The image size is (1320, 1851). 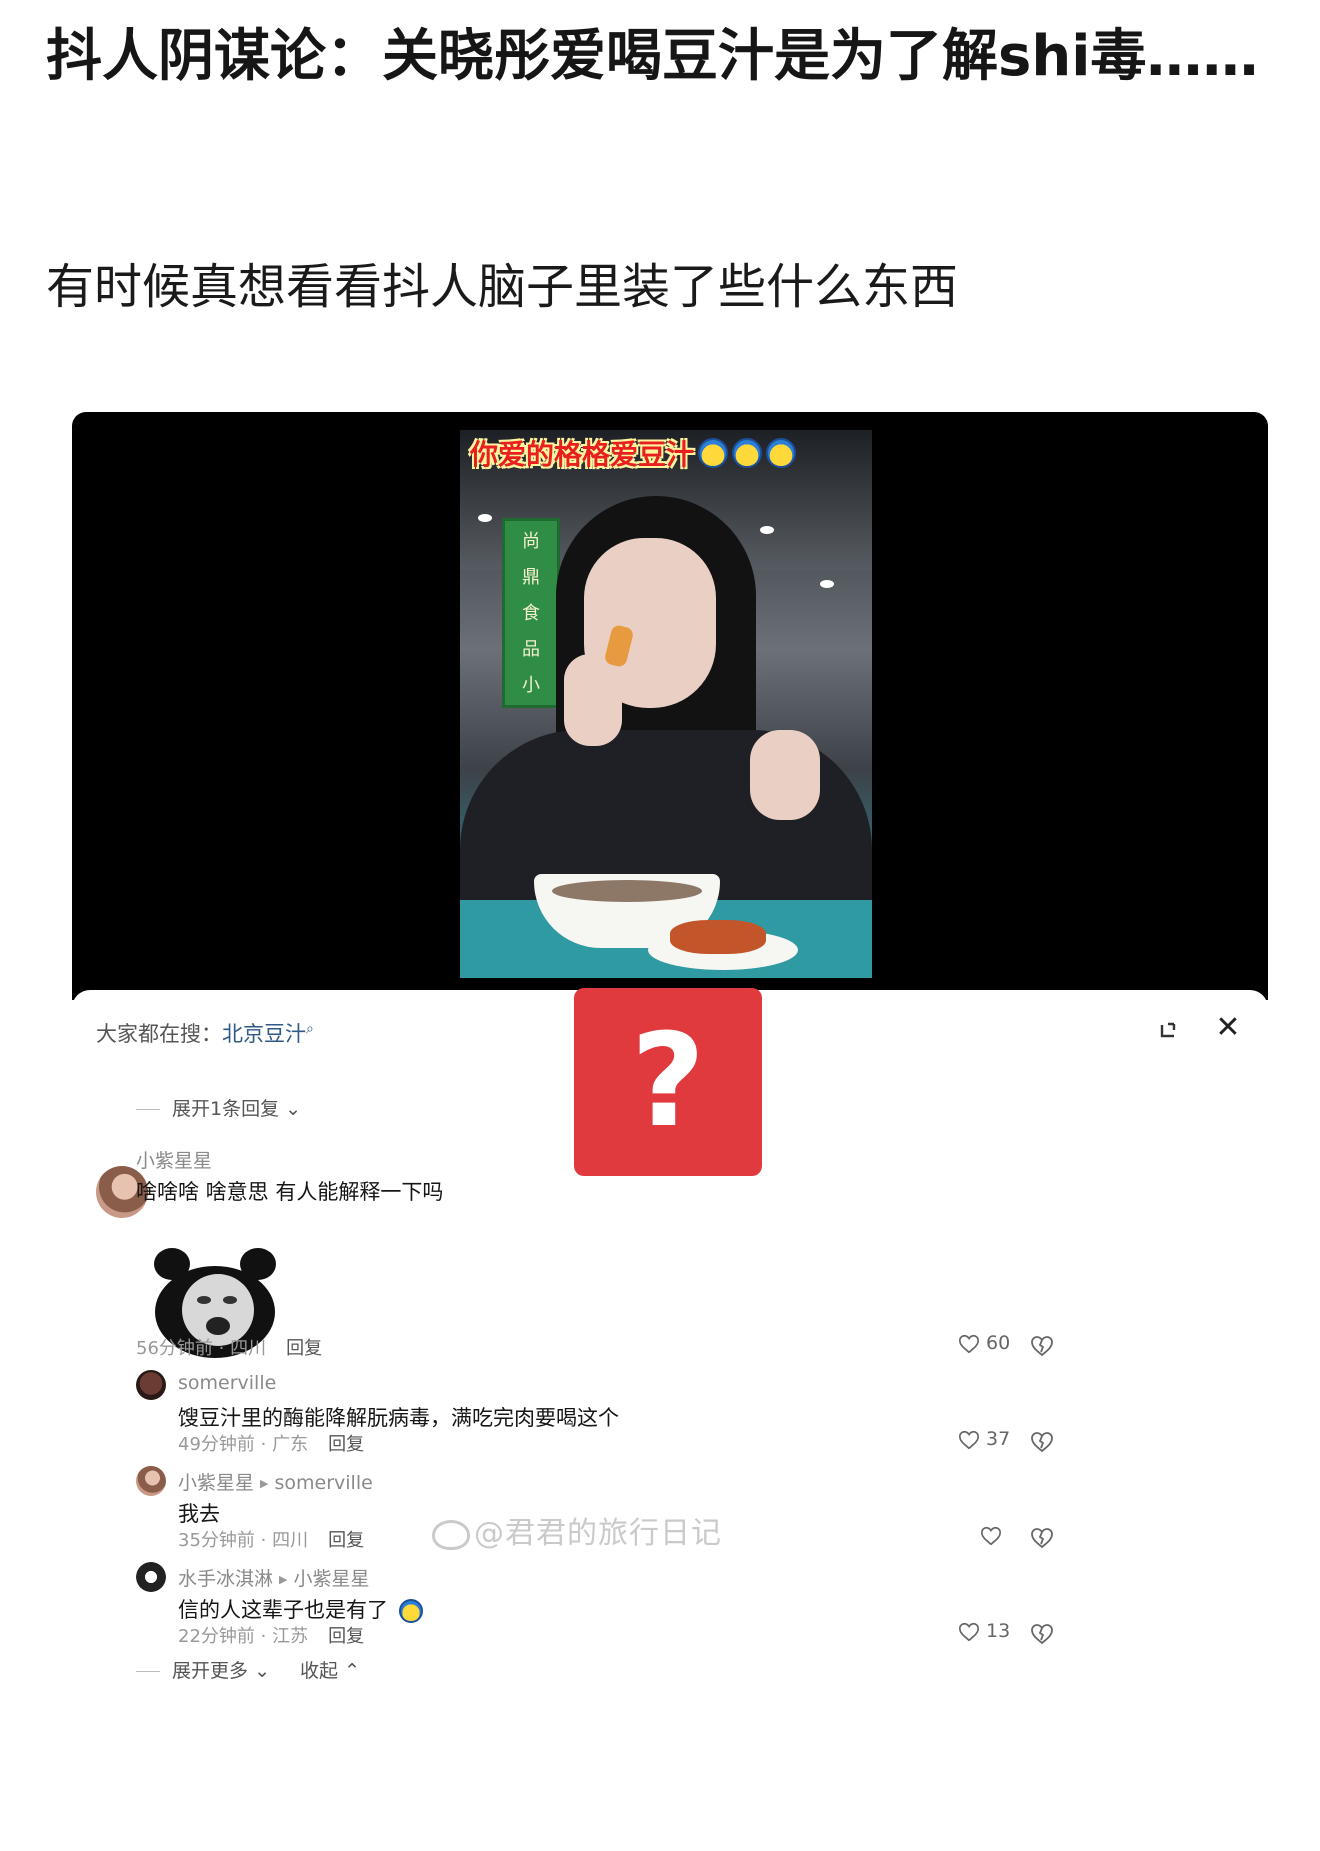 I want to click on video-caption: 你爱的格格爱豆汁, so click(x=666, y=453).